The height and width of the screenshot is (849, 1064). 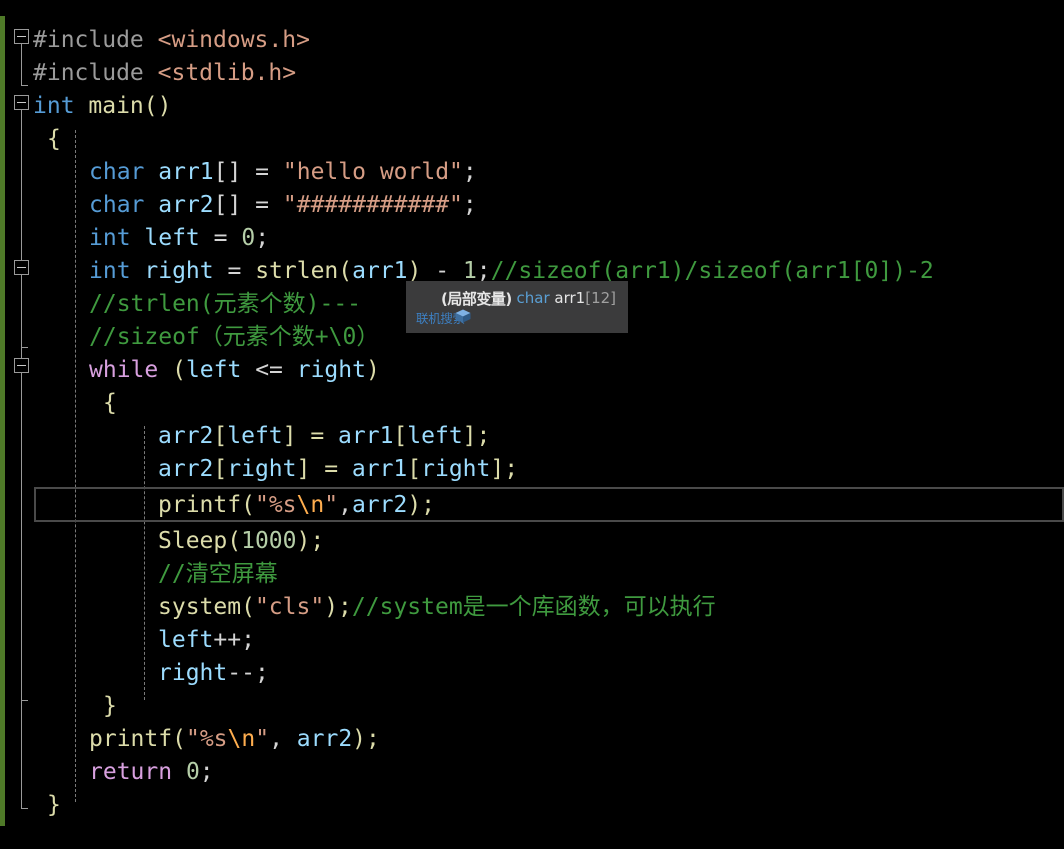 I want to click on code-line: Sleep(1000);, so click(x=241, y=541).